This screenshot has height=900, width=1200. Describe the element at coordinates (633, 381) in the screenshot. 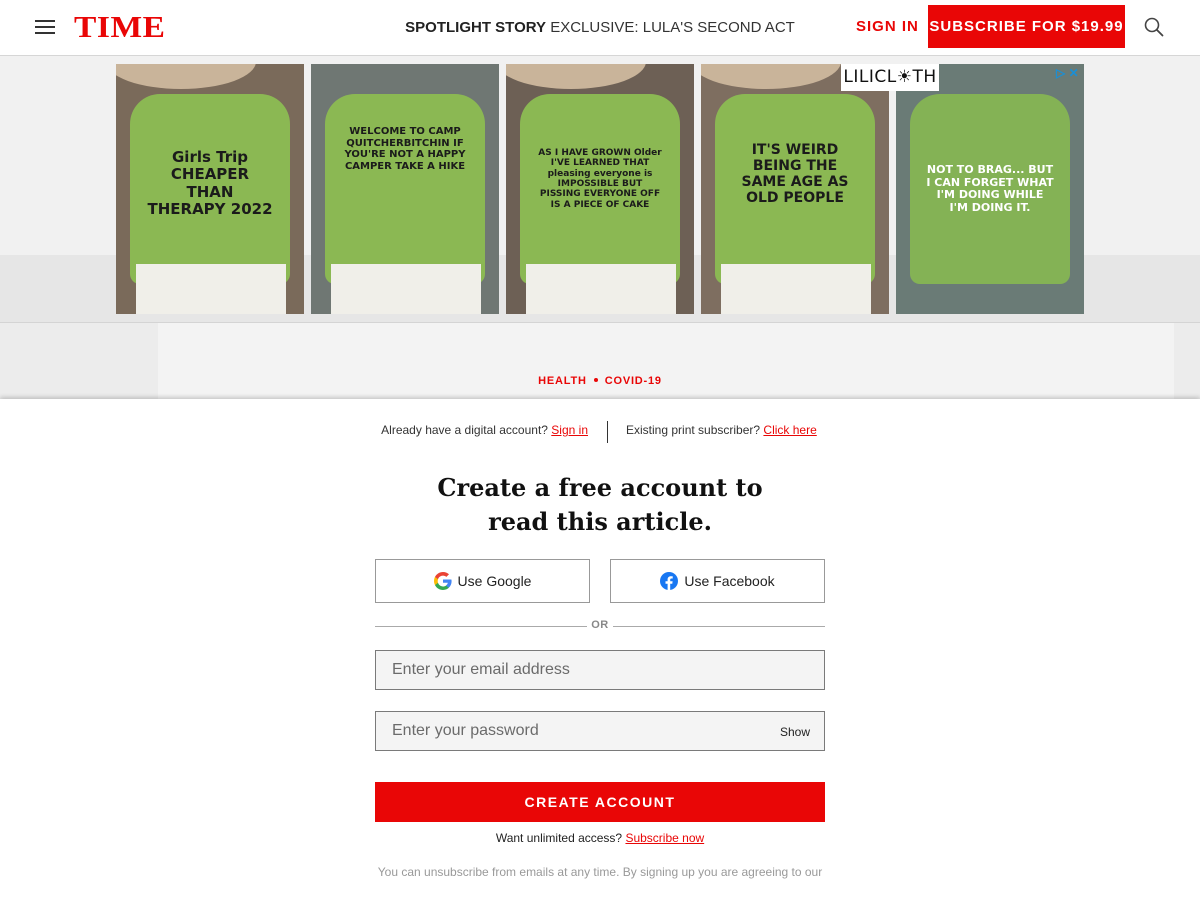

I see `topic-tag: COVID-19` at that location.